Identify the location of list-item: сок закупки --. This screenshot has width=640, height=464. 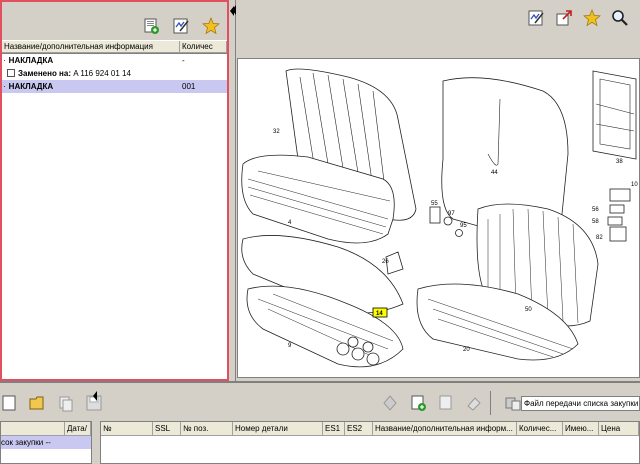
(46, 442).